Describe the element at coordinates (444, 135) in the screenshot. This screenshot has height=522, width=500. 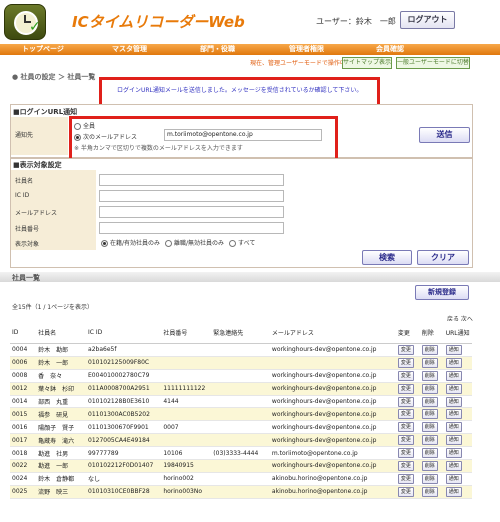
I see `send-button: 送信` at that location.